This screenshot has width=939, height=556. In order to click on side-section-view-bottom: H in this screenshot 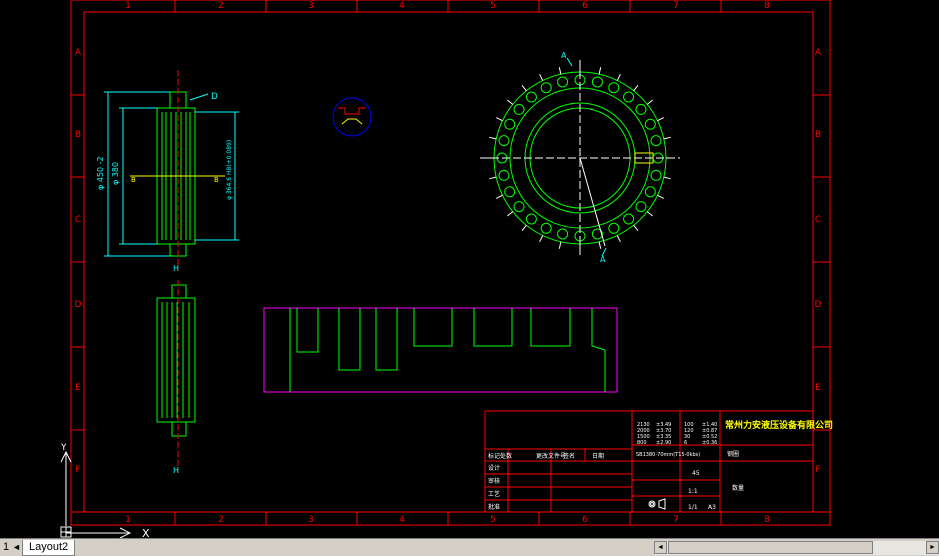, I will do `click(176, 377)`.